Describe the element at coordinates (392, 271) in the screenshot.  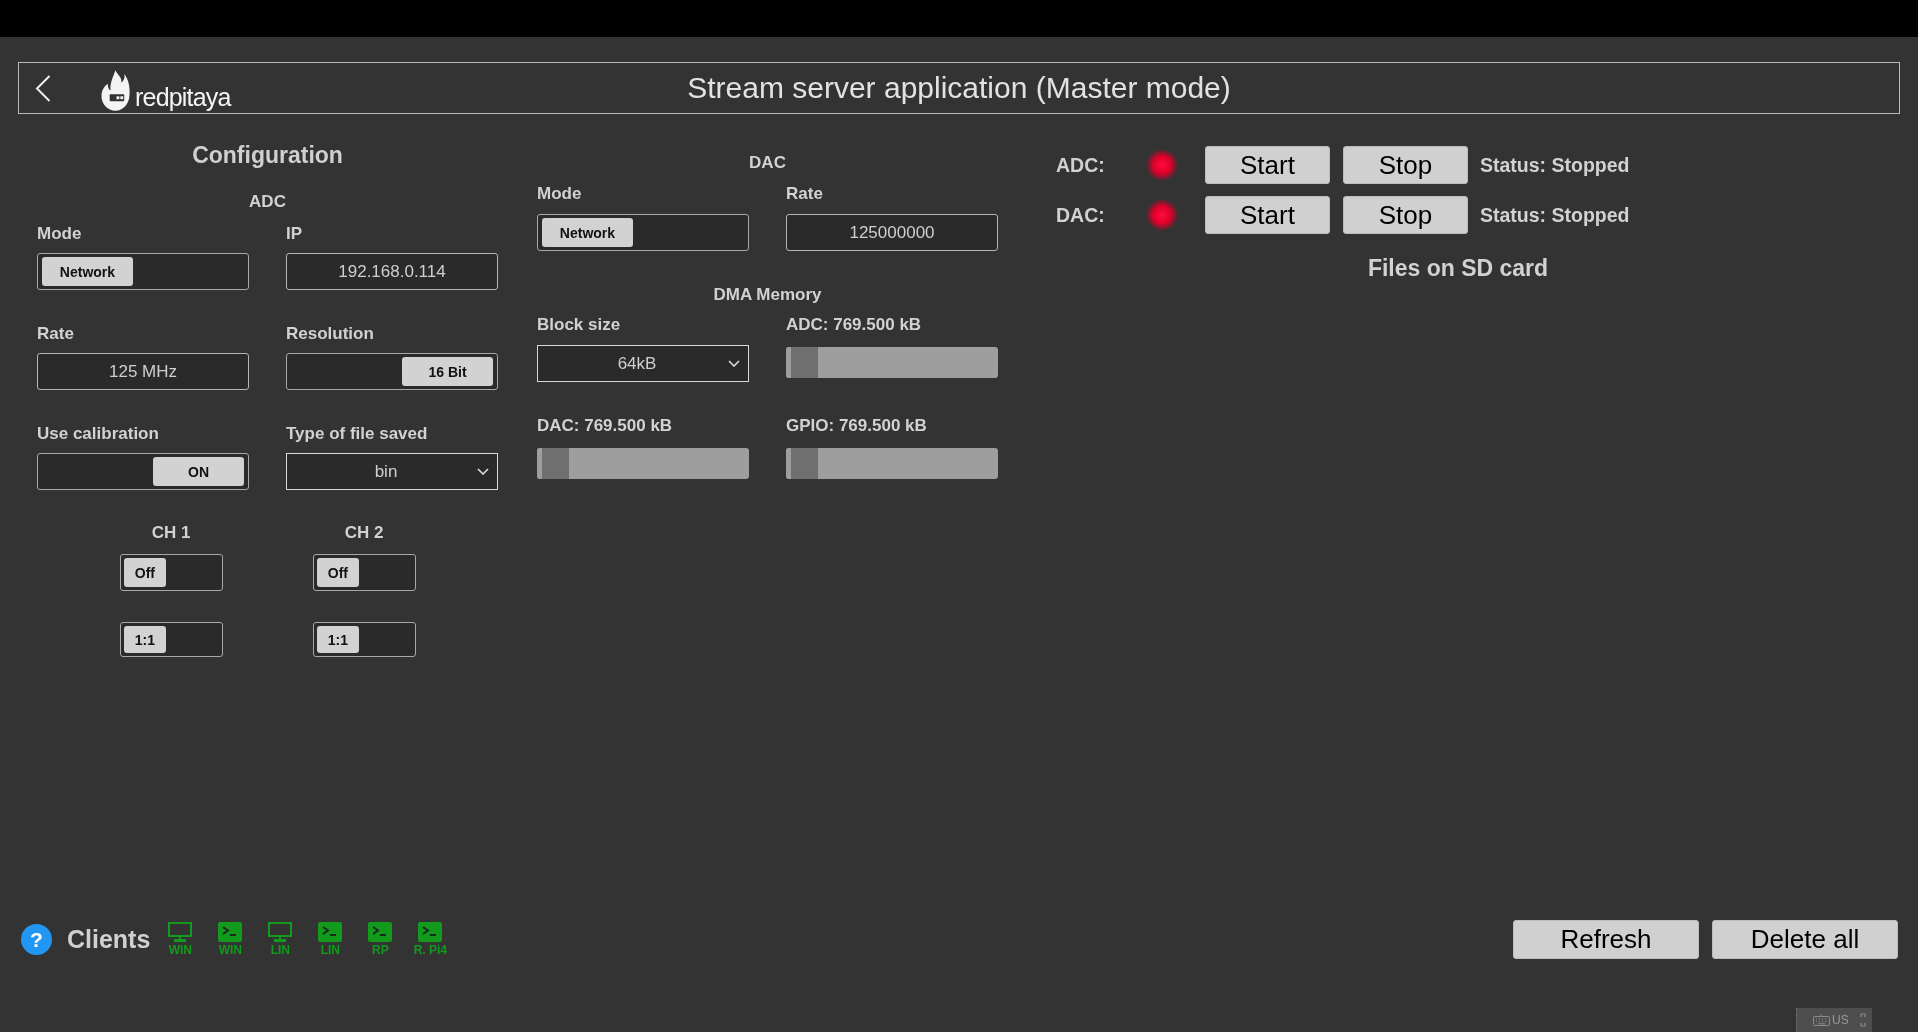
I see `text-field: 192.168.0.114` at that location.